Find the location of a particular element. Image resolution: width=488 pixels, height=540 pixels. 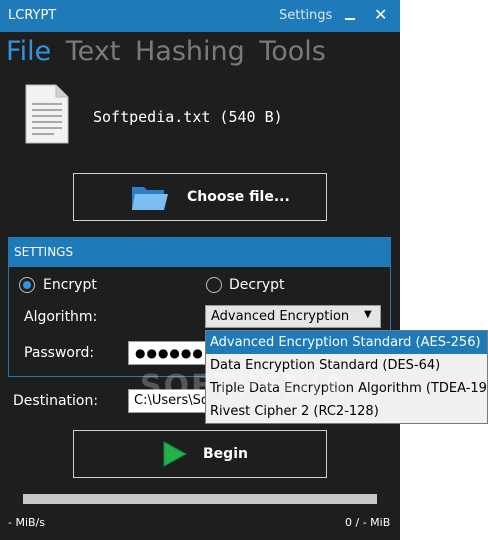

tab-tools: Tools is located at coordinates (292, 51).